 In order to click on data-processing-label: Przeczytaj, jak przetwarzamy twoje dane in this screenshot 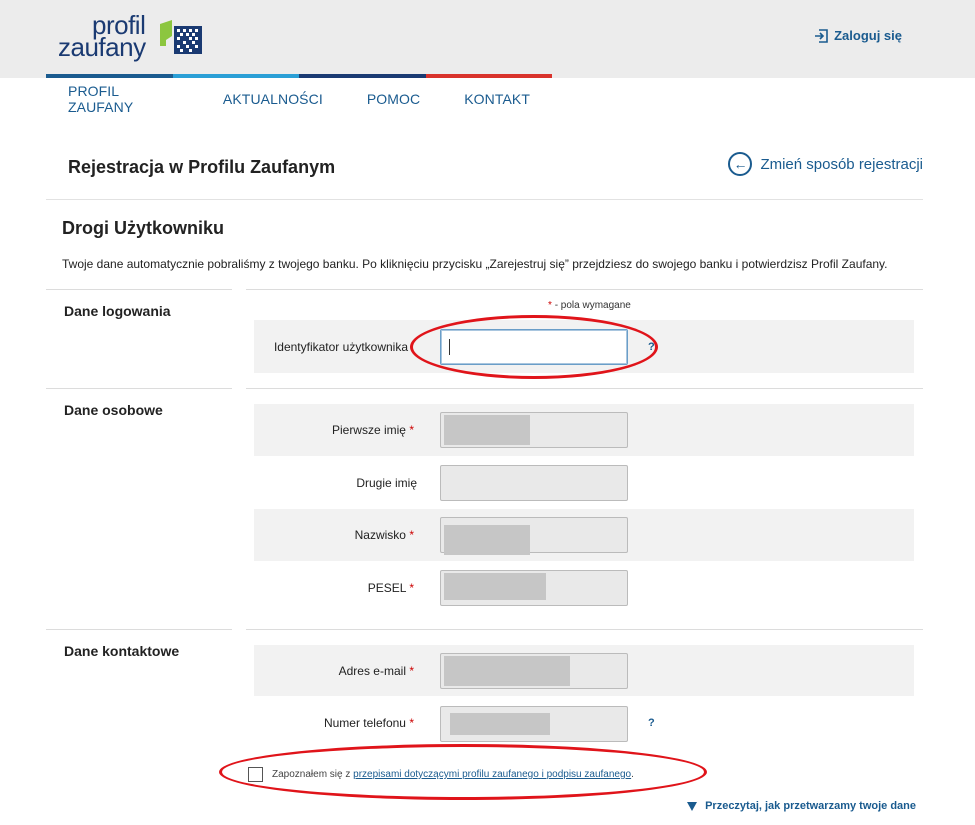, I will do `click(810, 806)`.